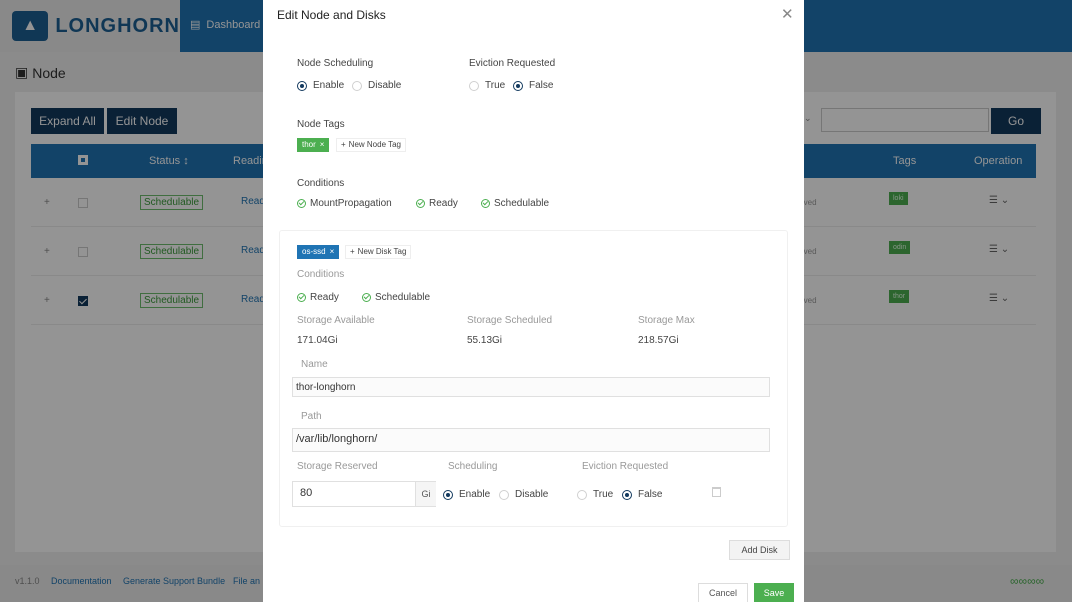  Describe the element at coordinates (320, 85) in the screenshot. I see `node-scheduling-enable-radio: Enable` at that location.